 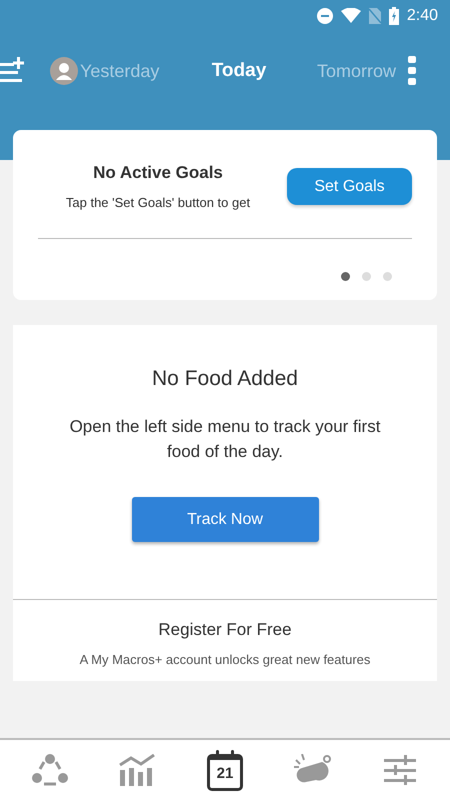 What do you see at coordinates (349, 186) in the screenshot?
I see `set-goals-button: Set Goals` at bounding box center [349, 186].